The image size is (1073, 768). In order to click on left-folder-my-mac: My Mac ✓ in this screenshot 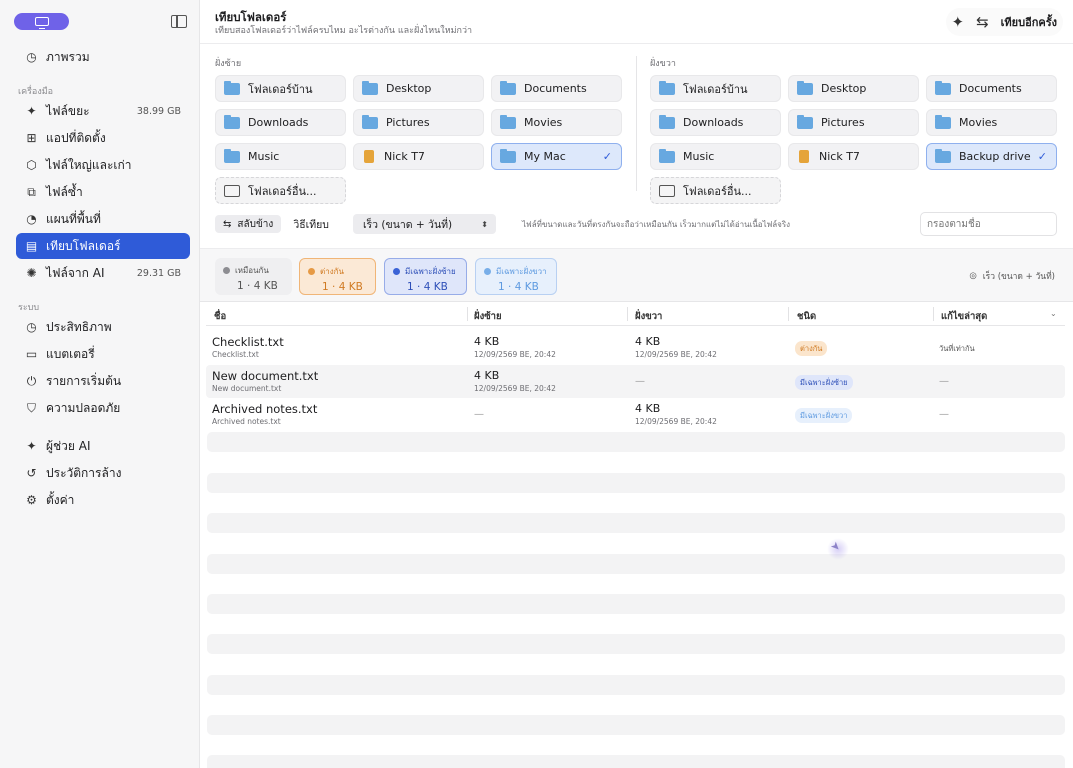, I will do `click(556, 156)`.